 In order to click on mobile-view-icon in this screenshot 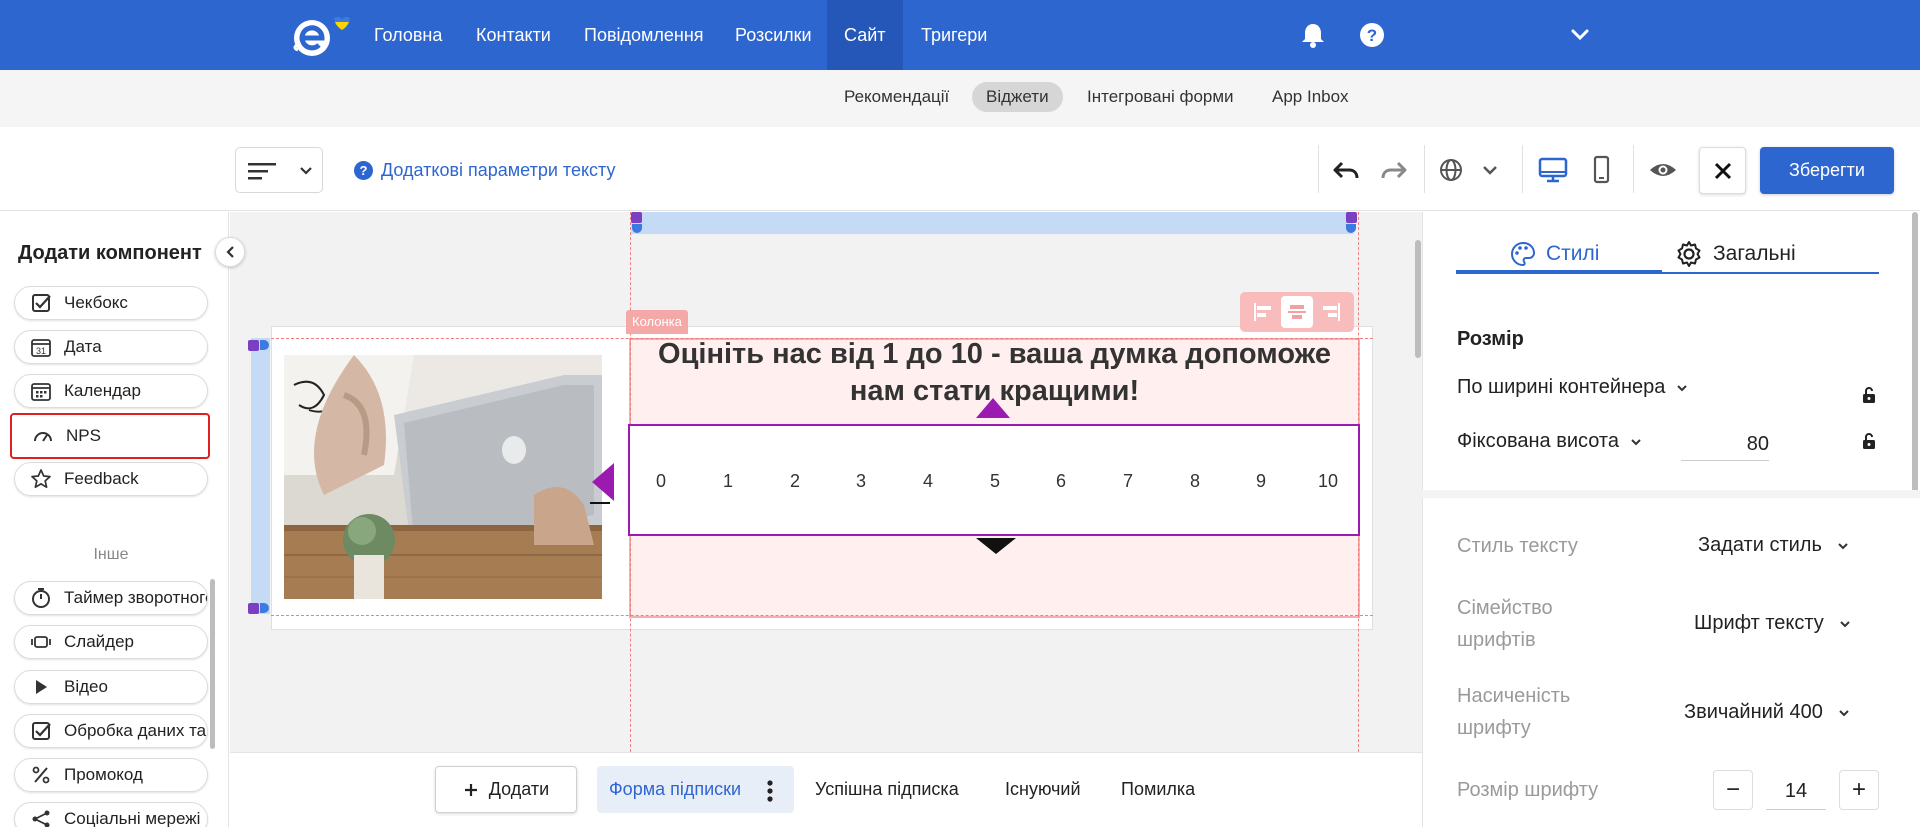, I will do `click(1601, 170)`.